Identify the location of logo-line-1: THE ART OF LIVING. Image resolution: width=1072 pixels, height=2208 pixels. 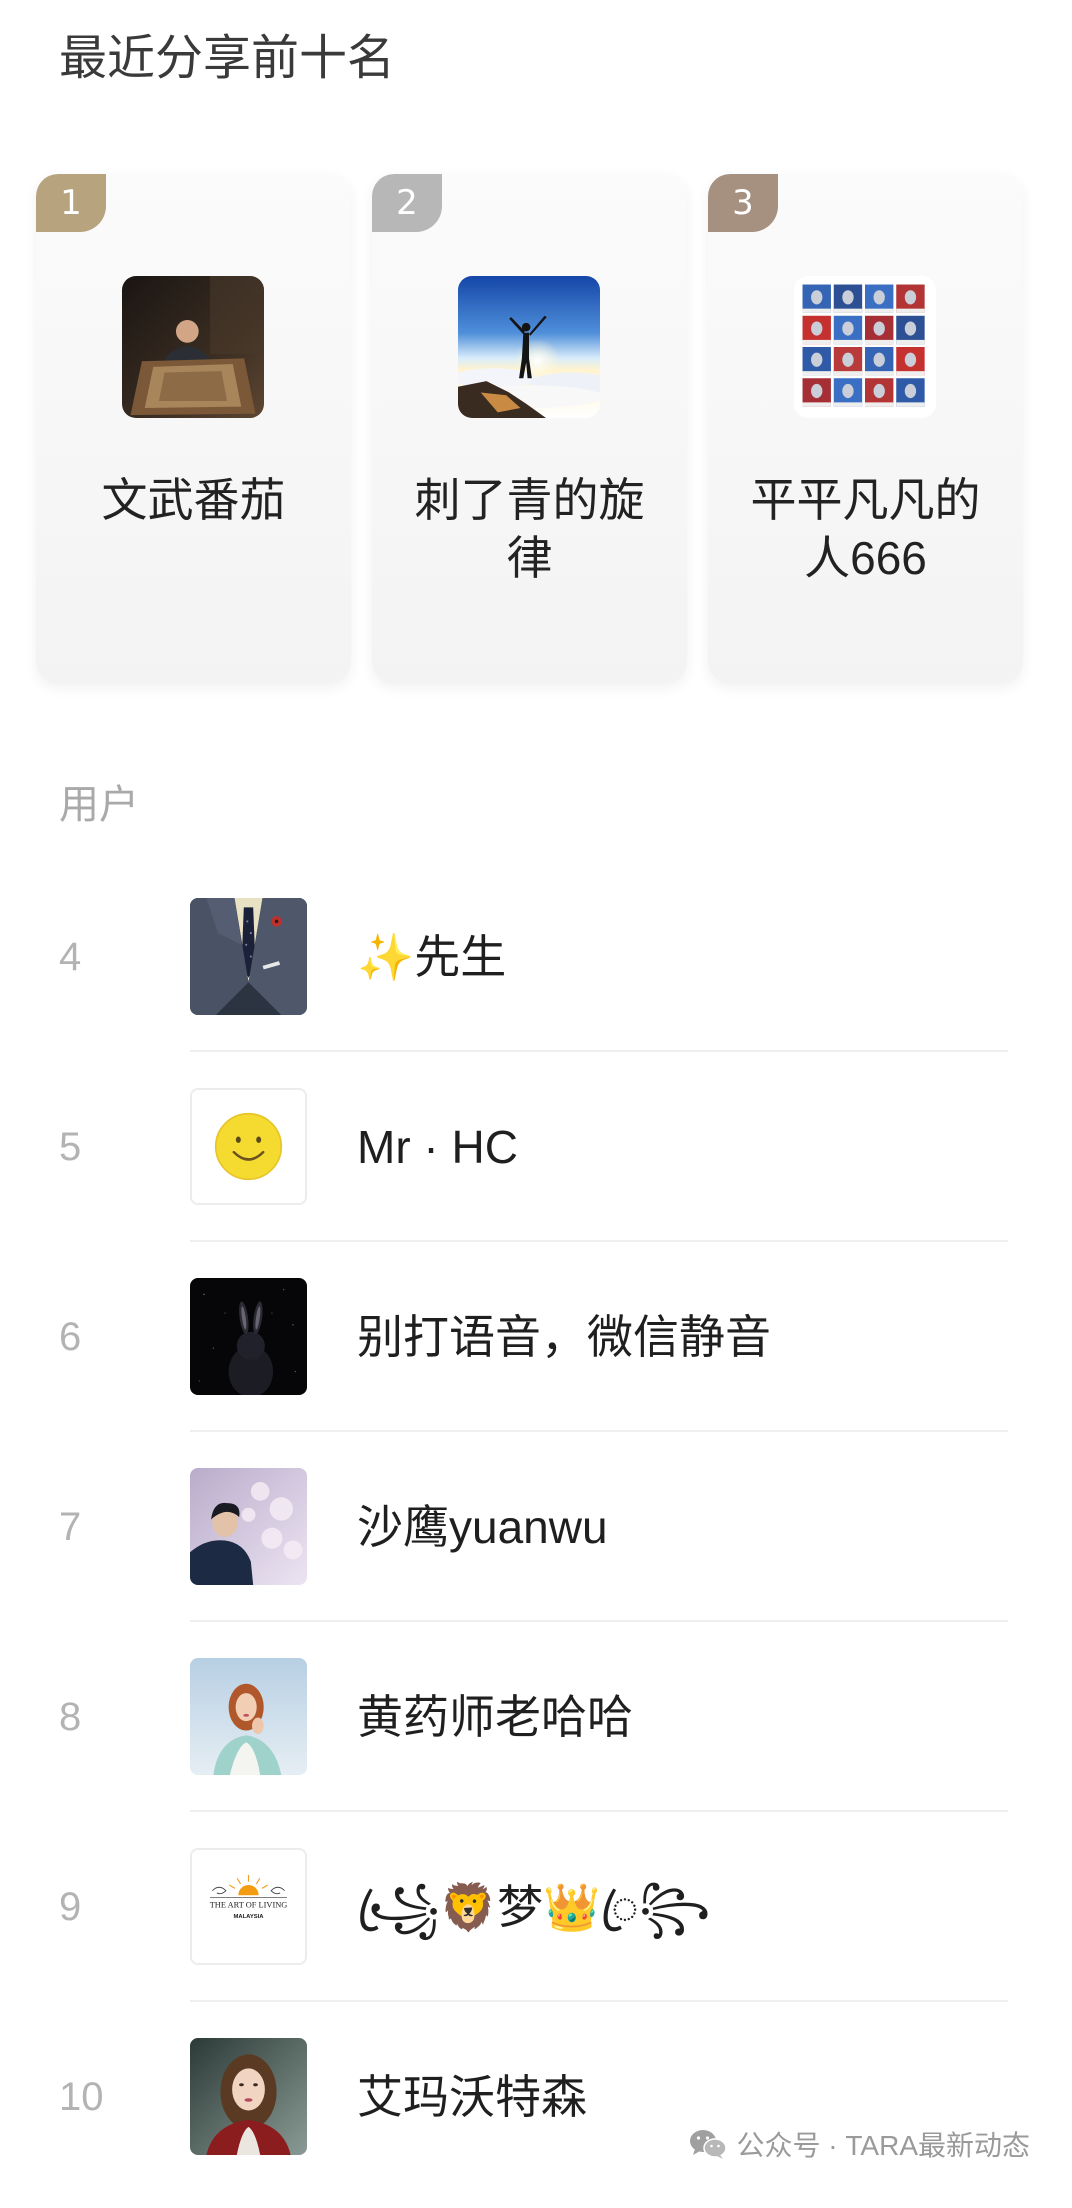
(249, 1905).